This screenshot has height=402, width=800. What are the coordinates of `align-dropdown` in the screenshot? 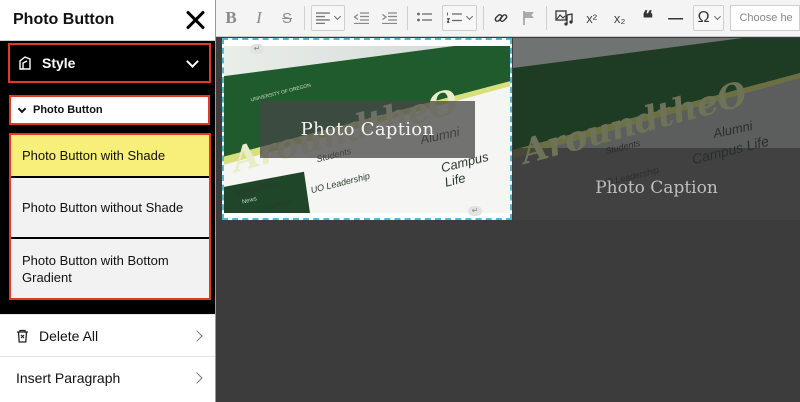 It's located at (328, 18).